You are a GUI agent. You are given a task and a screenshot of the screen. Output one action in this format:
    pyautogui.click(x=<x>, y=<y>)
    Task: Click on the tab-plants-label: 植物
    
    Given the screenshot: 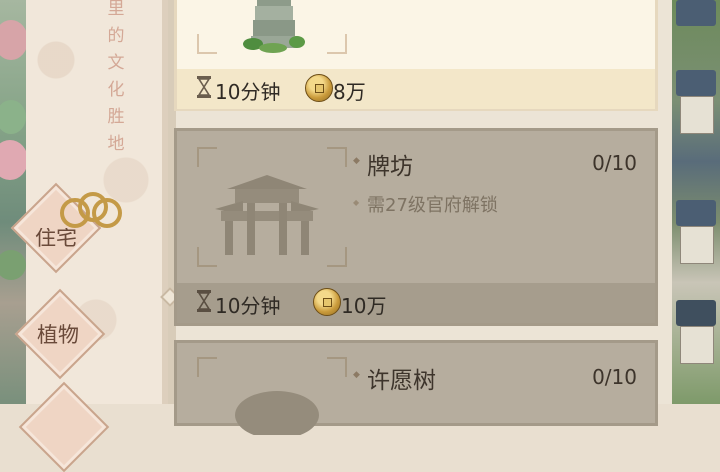 What is the action you would take?
    pyautogui.click(x=58, y=334)
    